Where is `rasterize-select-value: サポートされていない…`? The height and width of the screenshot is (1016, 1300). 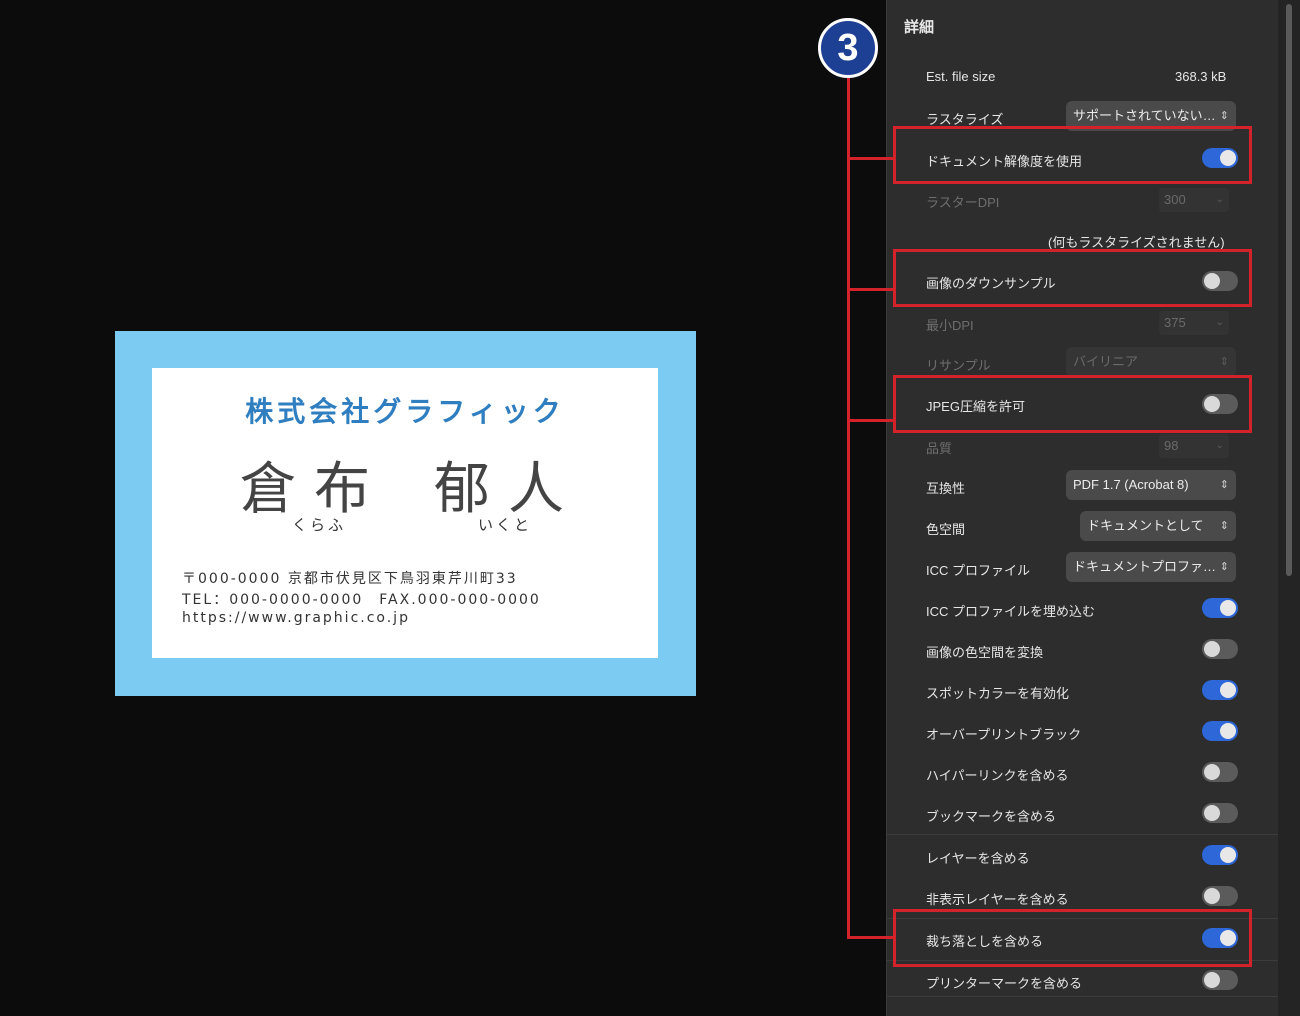
rasterize-select-value: サポートされていない… is located at coordinates (1144, 115).